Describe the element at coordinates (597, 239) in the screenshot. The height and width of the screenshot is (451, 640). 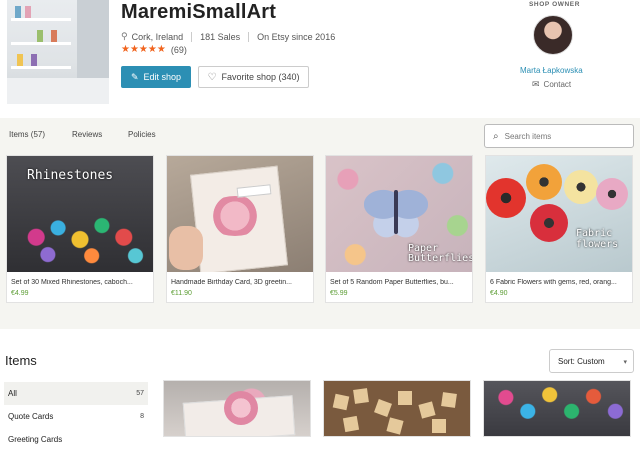
I see `listing-overlay-text: Fabric flowers` at that location.